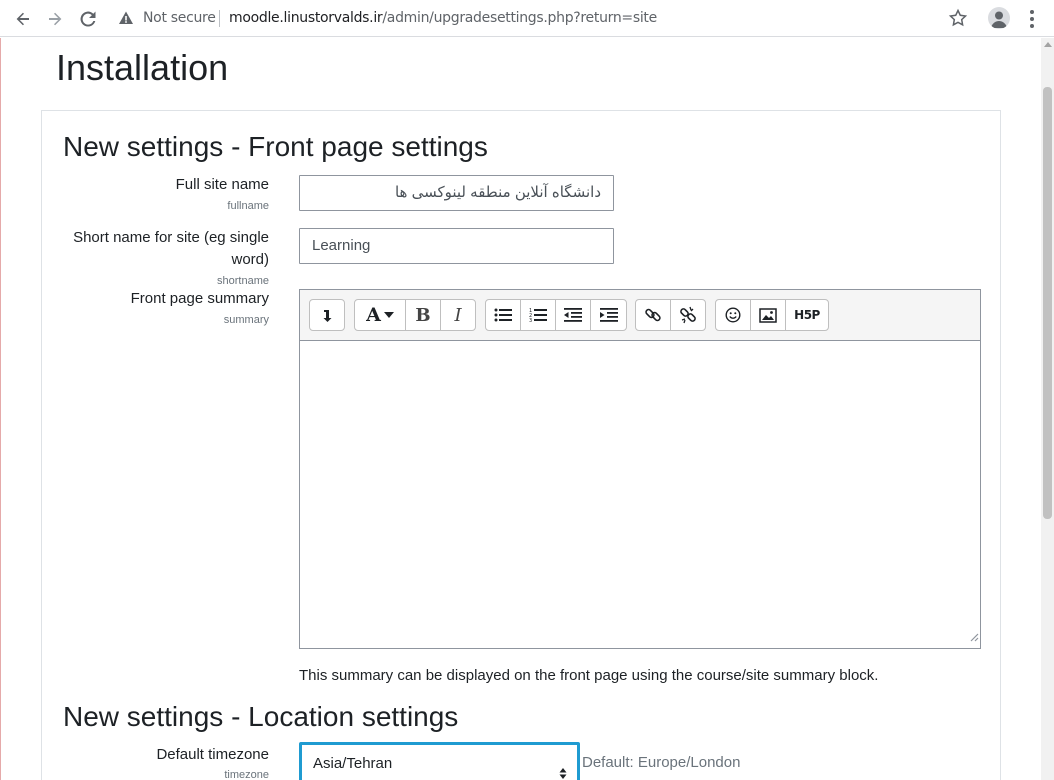 The image size is (1054, 780). I want to click on forward-arrow-icon, so click(55, 19).